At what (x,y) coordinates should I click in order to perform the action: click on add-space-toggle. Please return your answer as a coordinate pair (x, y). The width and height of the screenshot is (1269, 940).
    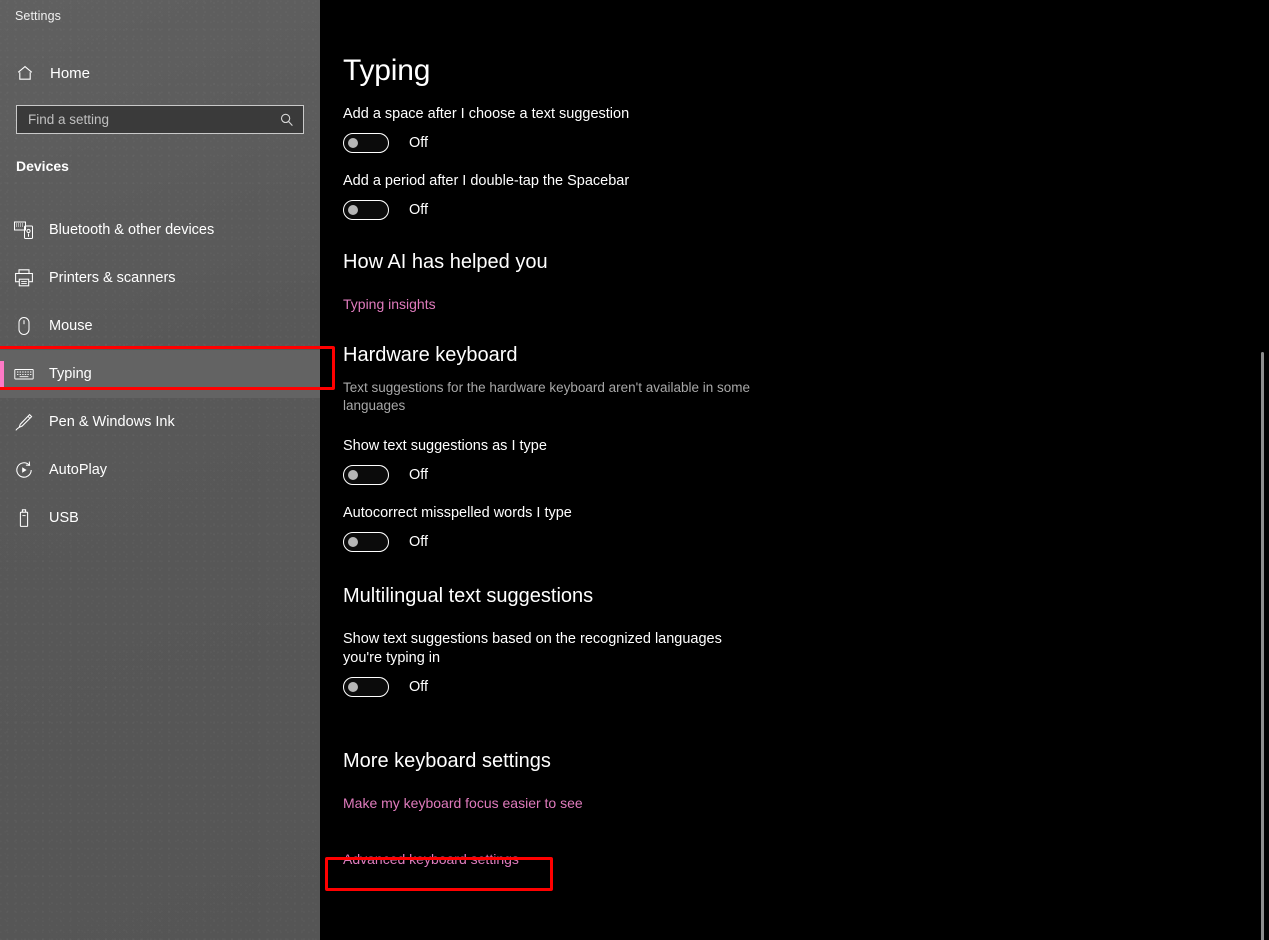
    Looking at the image, I should click on (366, 143).